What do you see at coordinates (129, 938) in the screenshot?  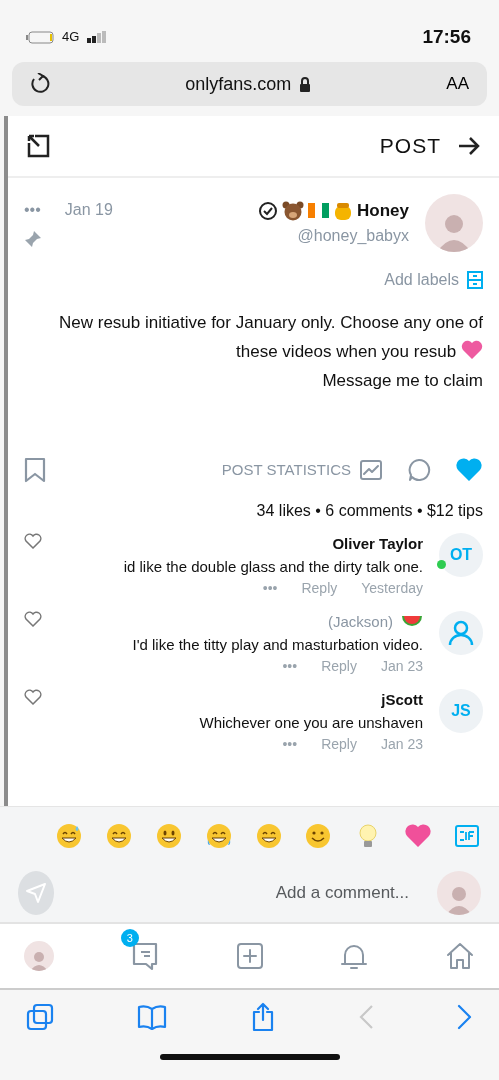 I see `notification-badge: 3` at bounding box center [129, 938].